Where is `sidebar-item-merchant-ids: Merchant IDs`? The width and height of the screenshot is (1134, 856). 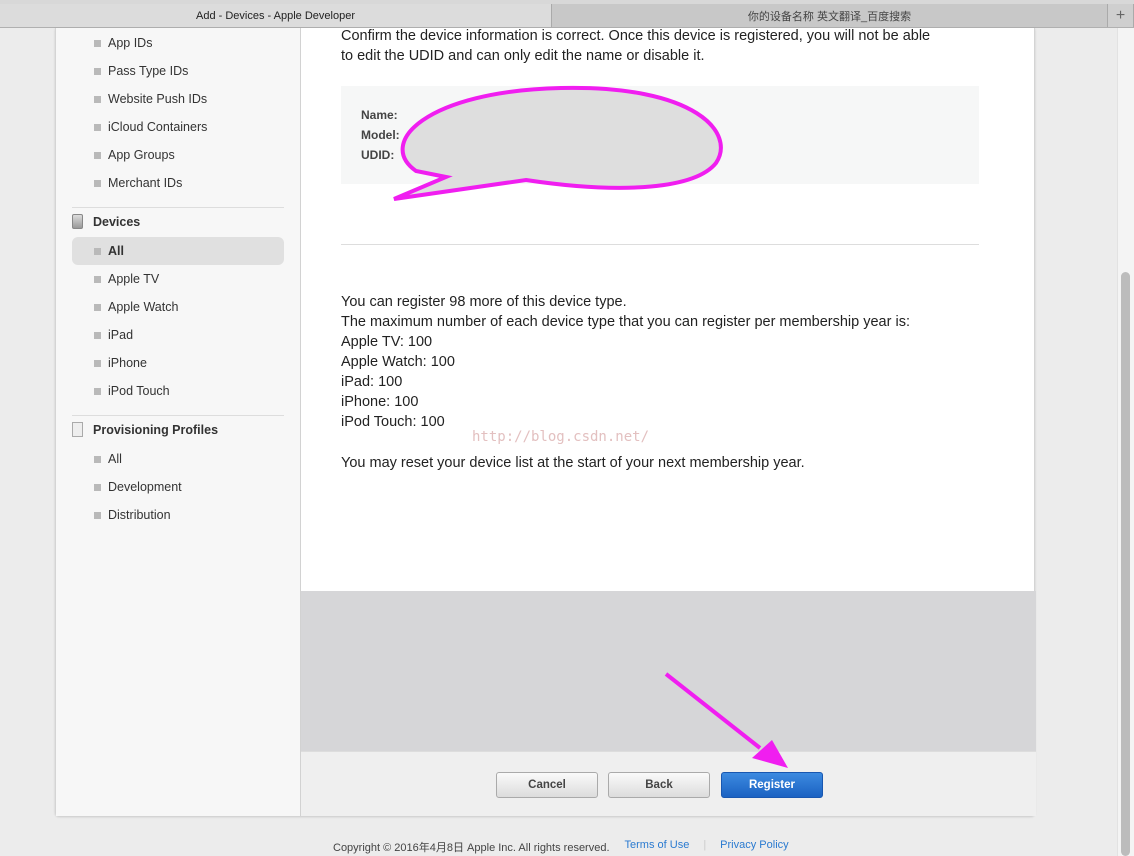 sidebar-item-merchant-ids: Merchant IDs is located at coordinates (178, 183).